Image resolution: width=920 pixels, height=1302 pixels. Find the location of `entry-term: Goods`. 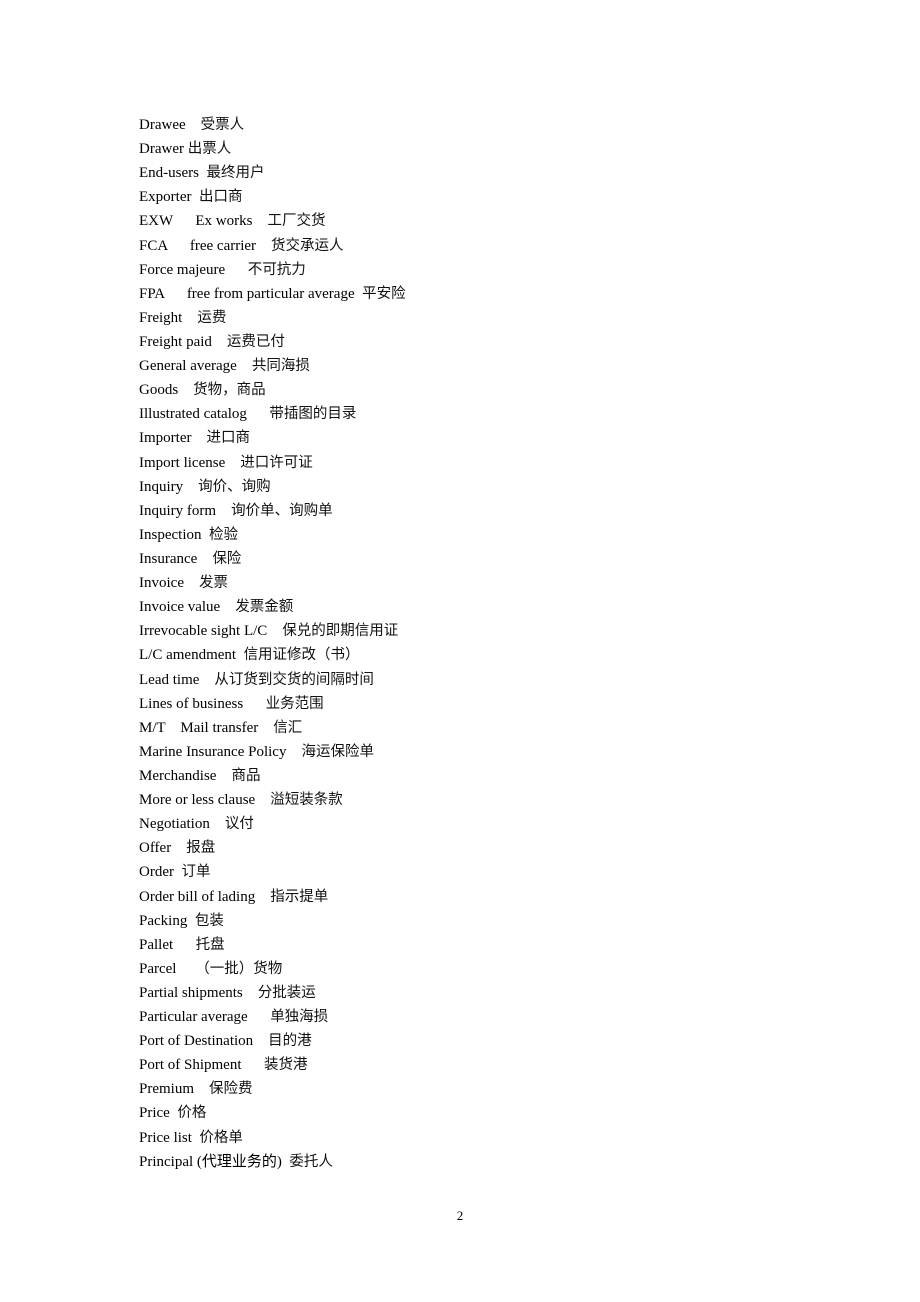

entry-term: Goods is located at coordinates (166, 390).